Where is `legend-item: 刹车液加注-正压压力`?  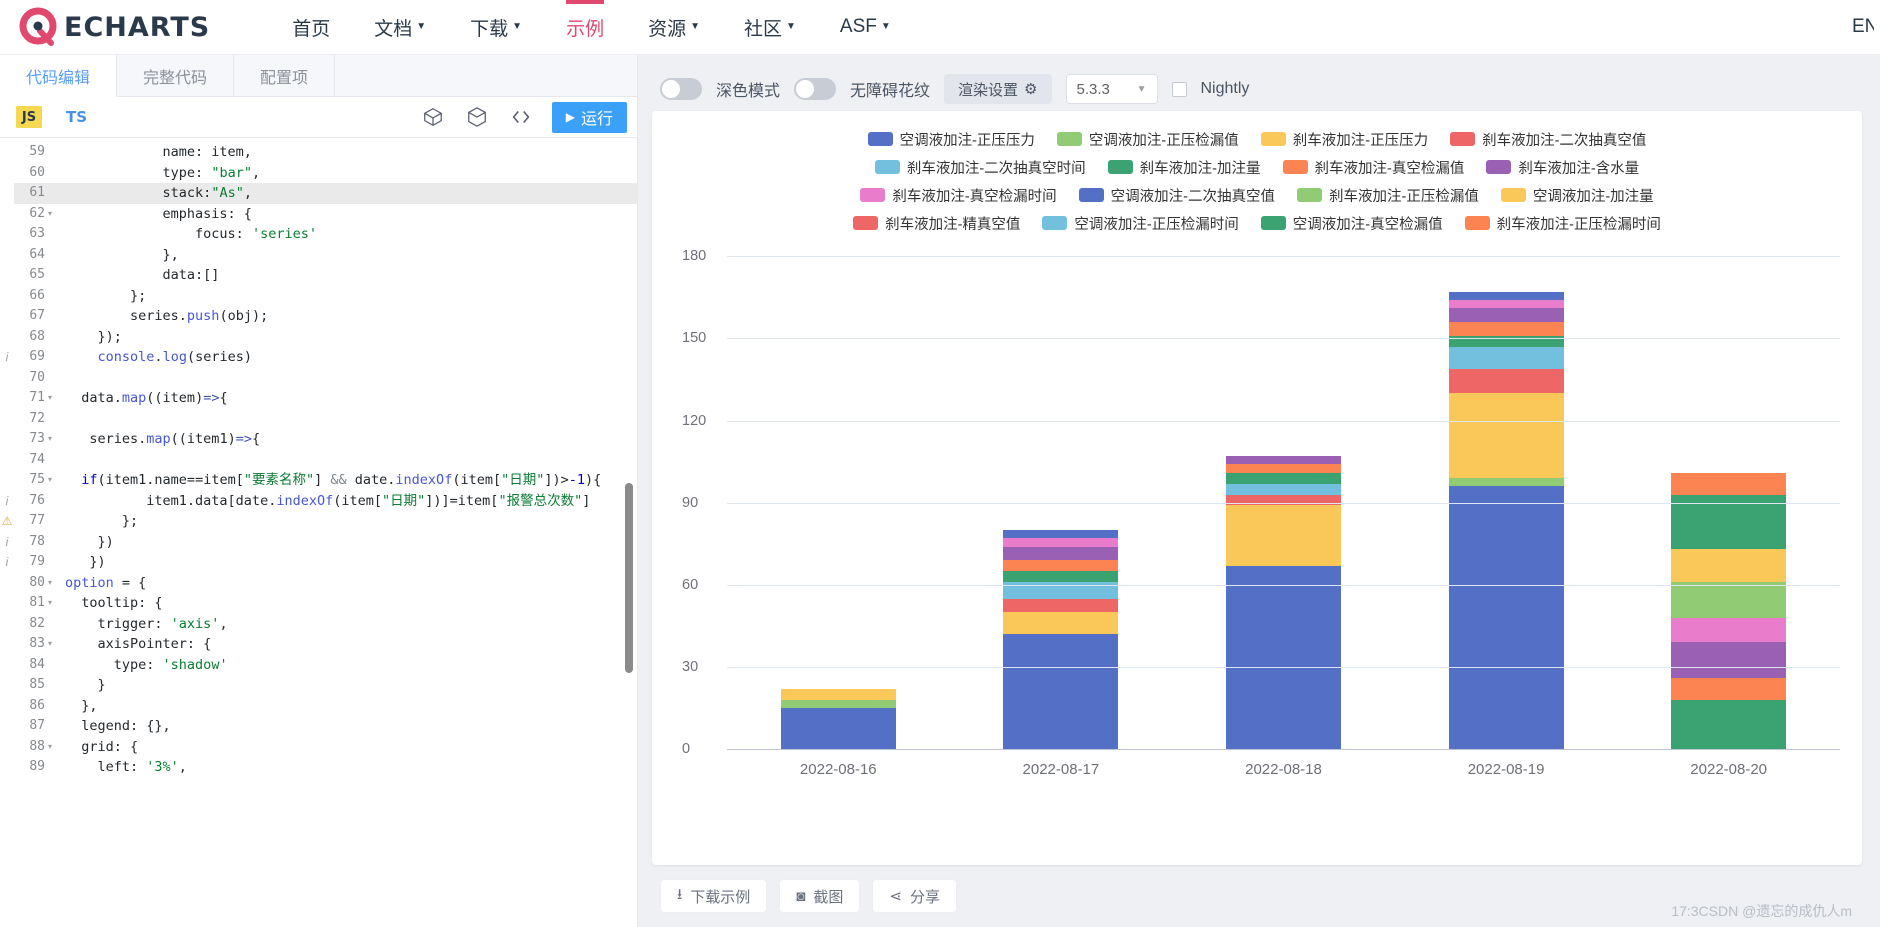
legend-item: 刹车液加注-正压压力 is located at coordinates (1344, 139).